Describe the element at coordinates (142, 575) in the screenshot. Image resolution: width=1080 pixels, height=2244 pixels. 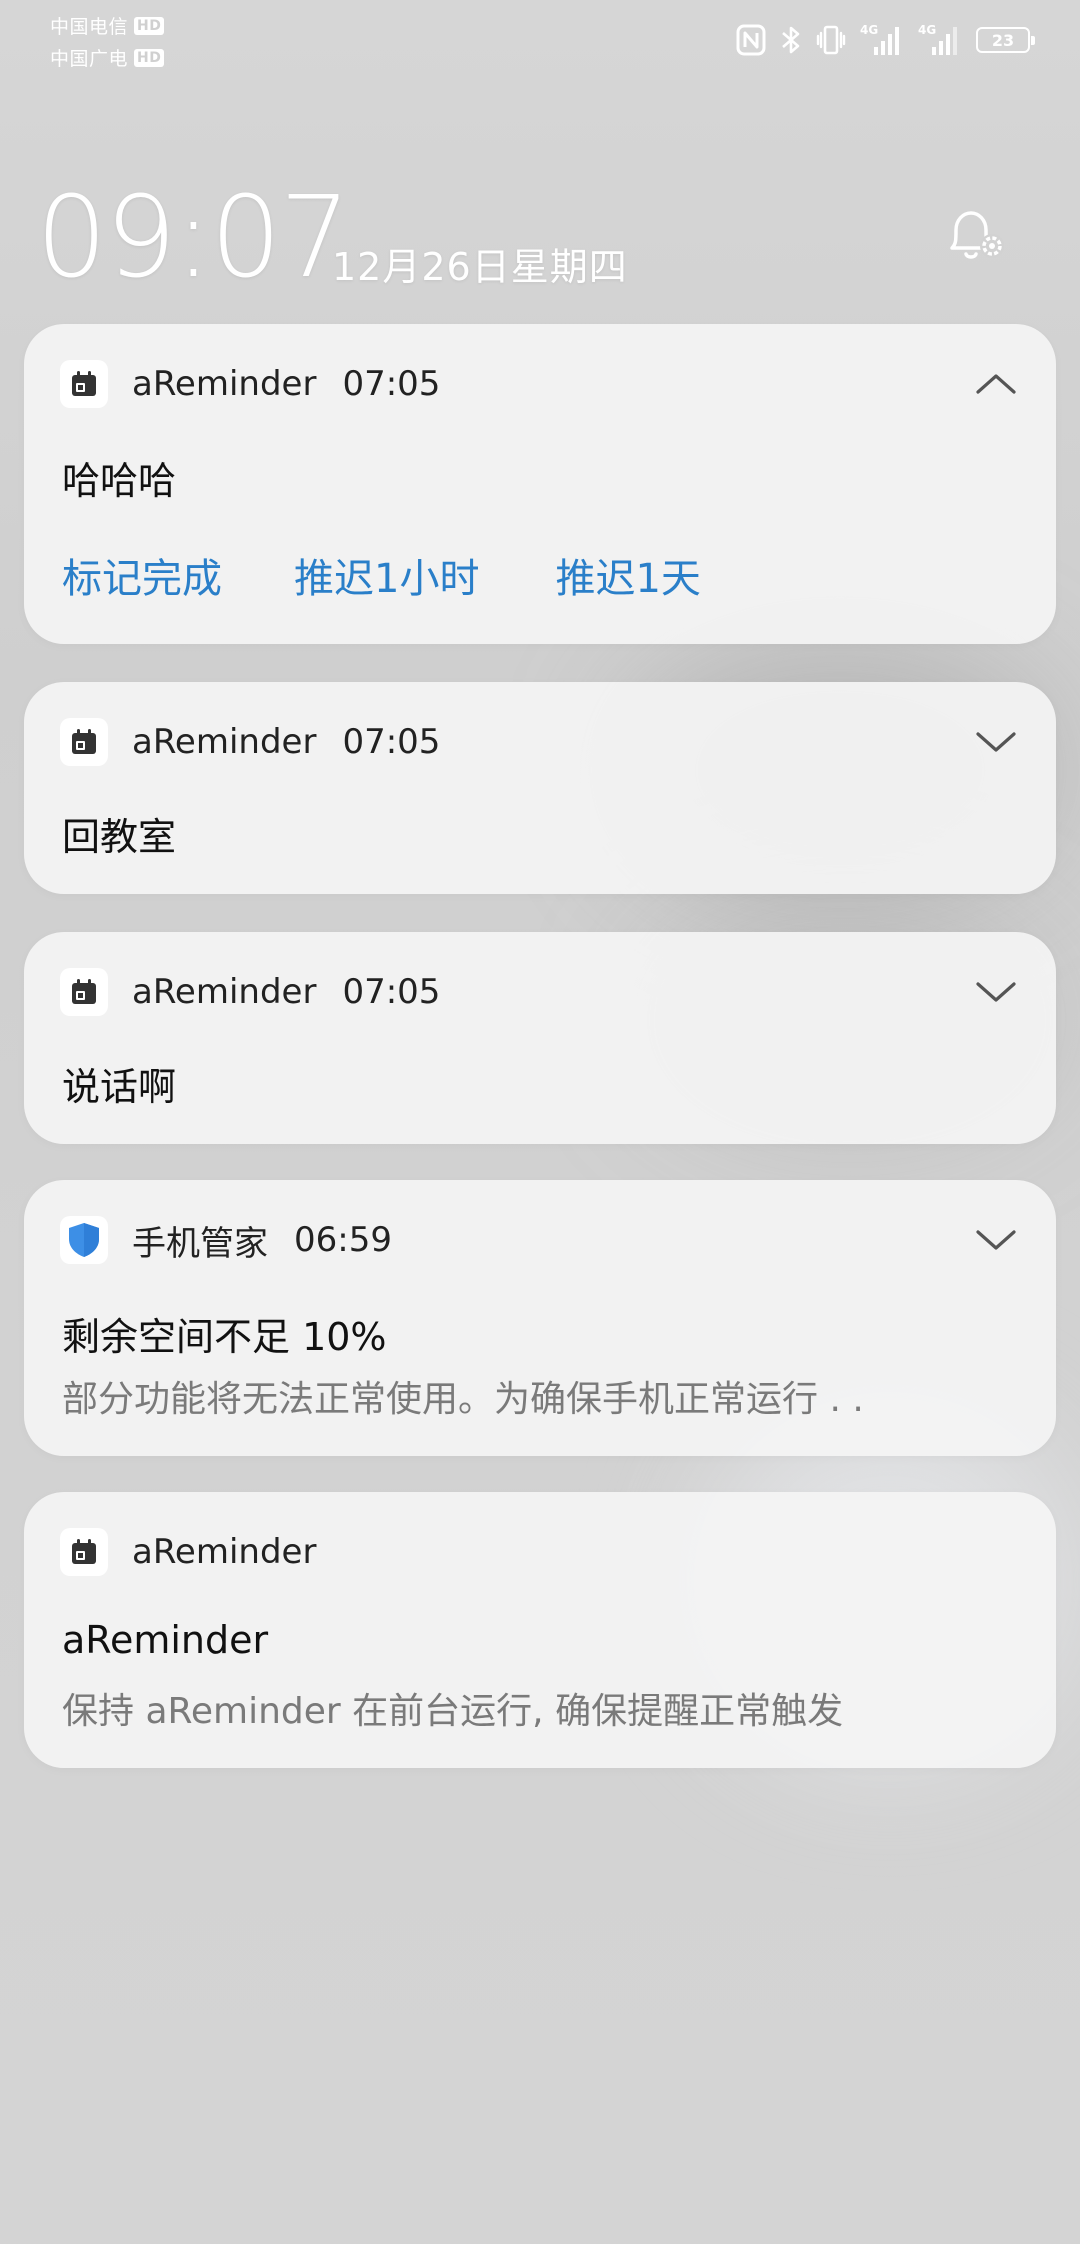
I see `mark-done-button: 标记完成` at that location.